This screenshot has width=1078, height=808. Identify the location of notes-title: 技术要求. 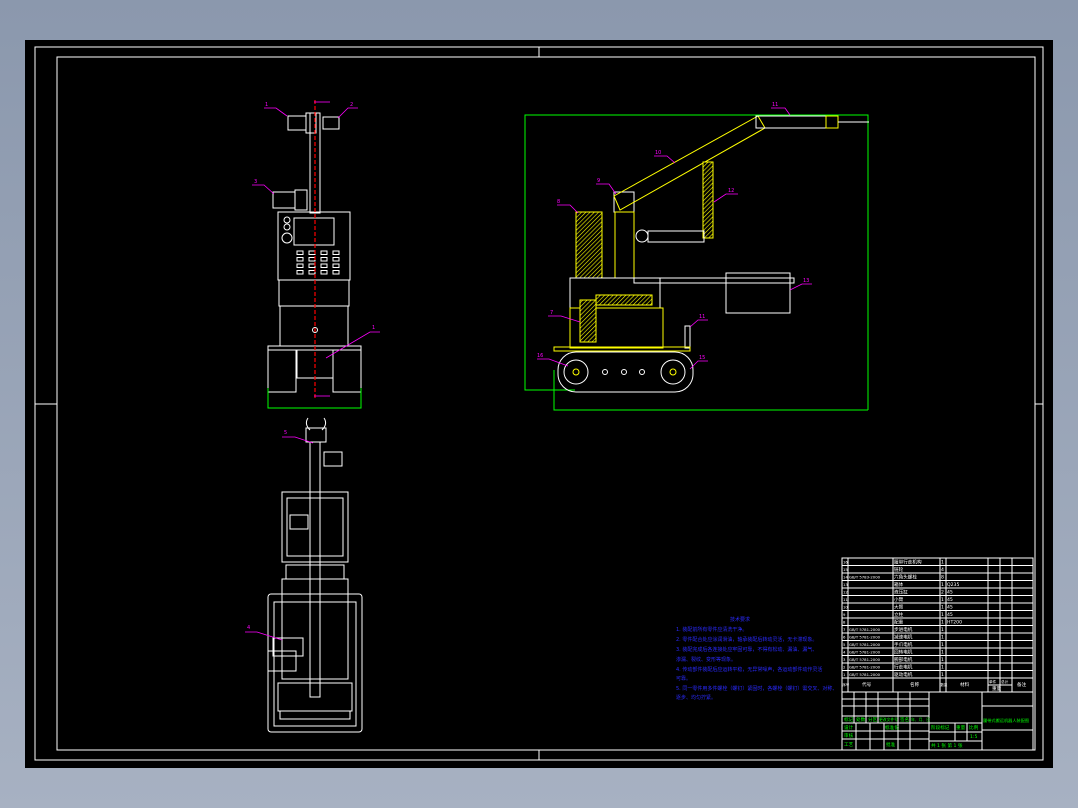
(740, 619).